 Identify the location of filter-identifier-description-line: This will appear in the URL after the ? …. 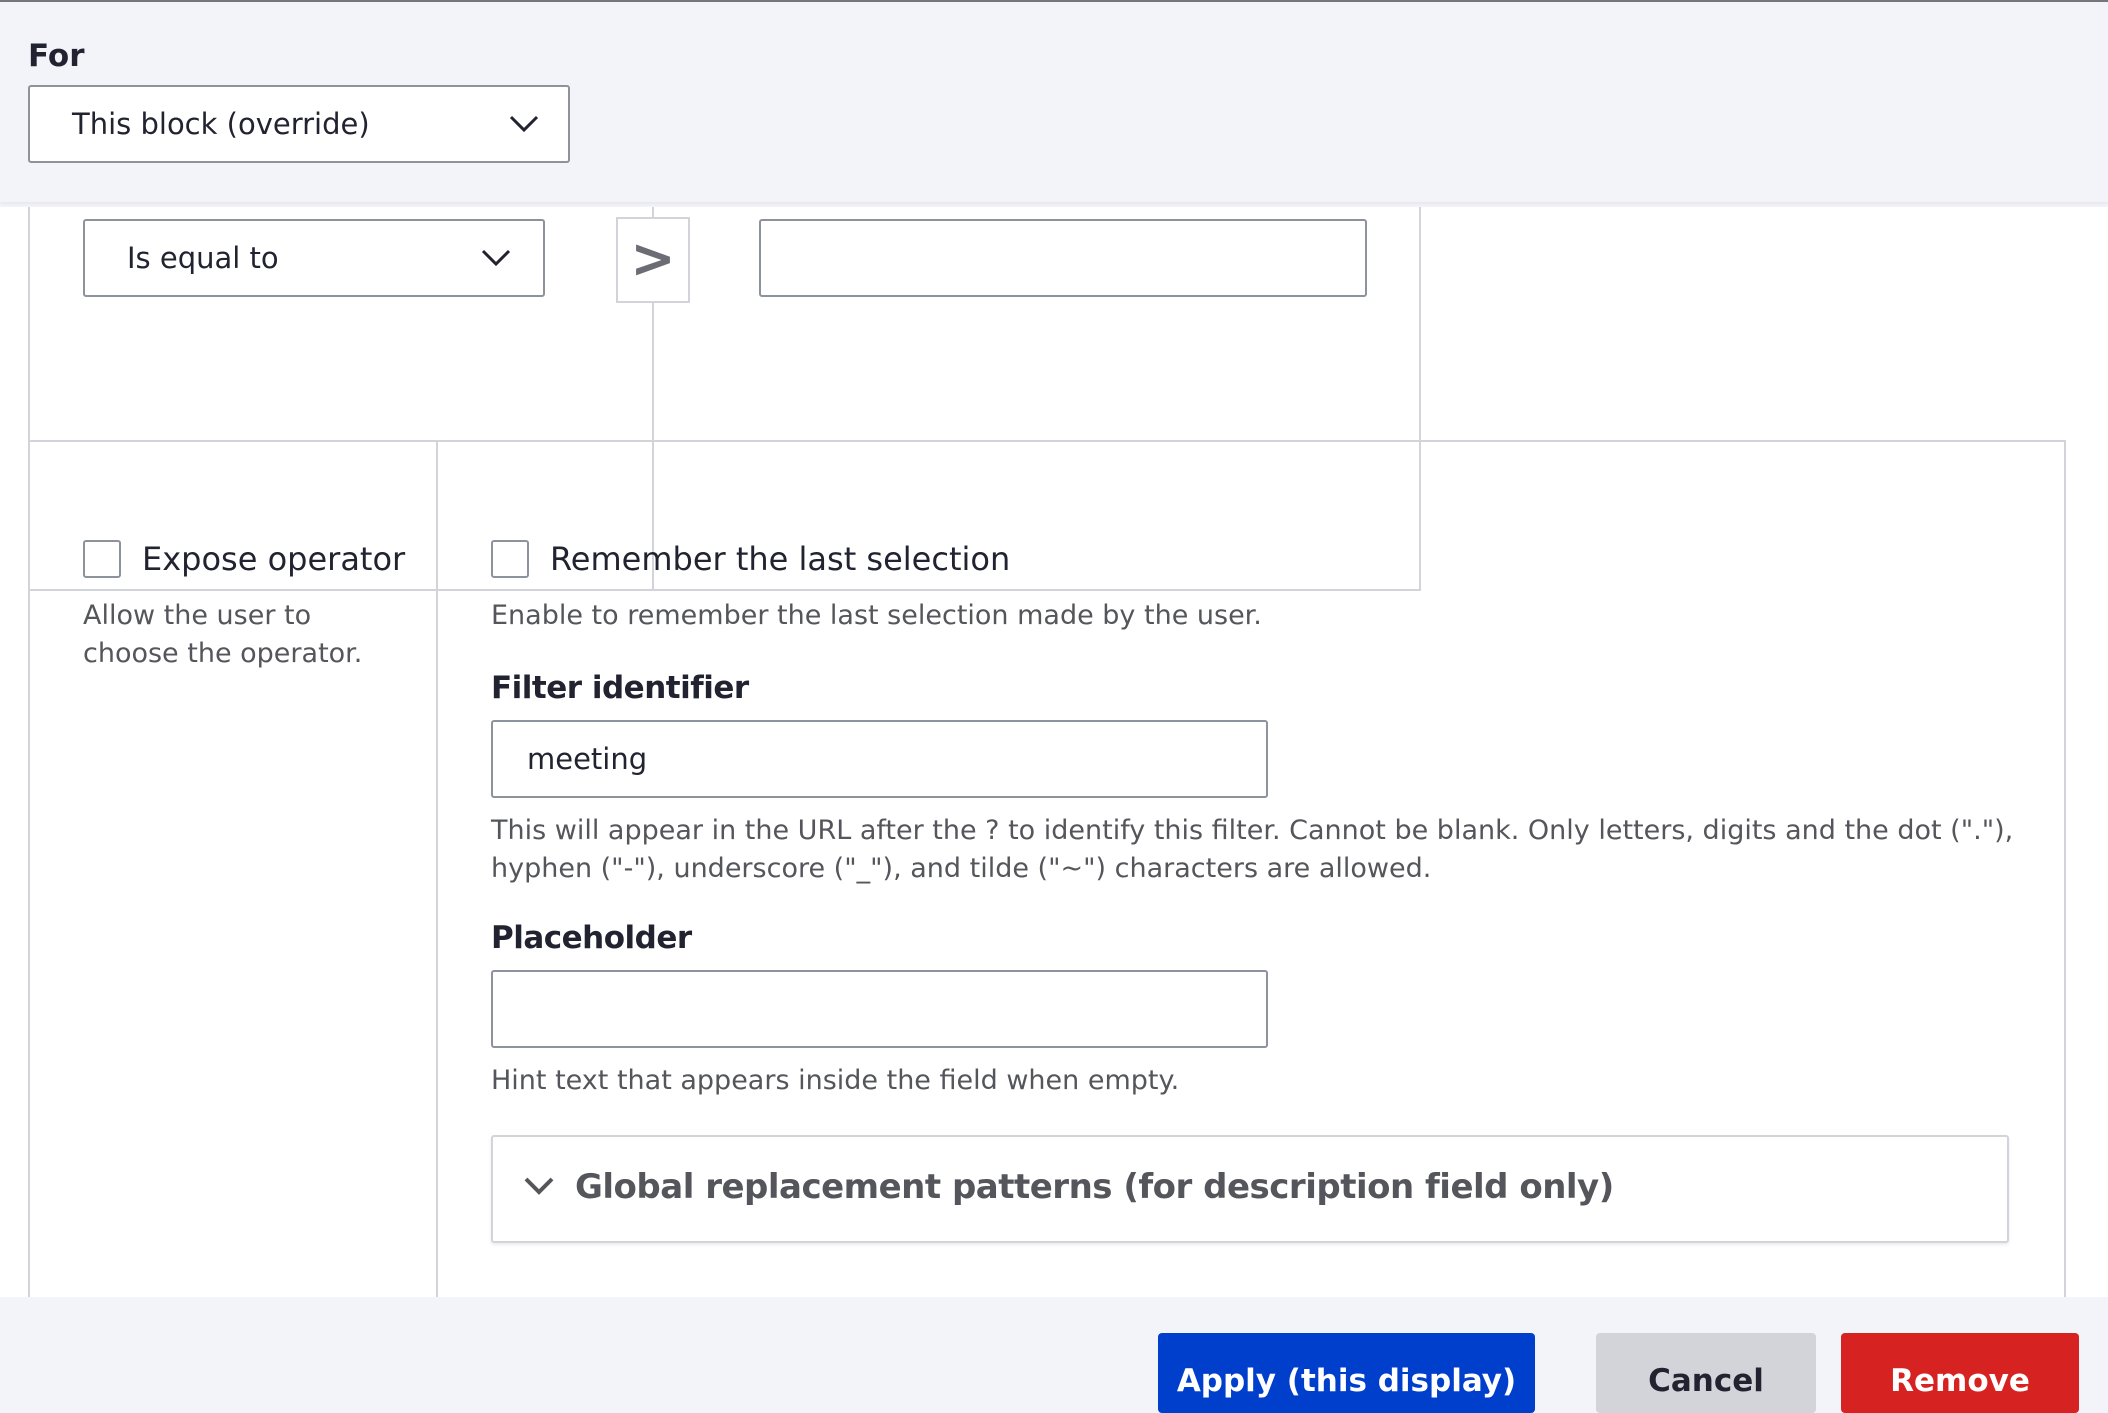
(1252, 830).